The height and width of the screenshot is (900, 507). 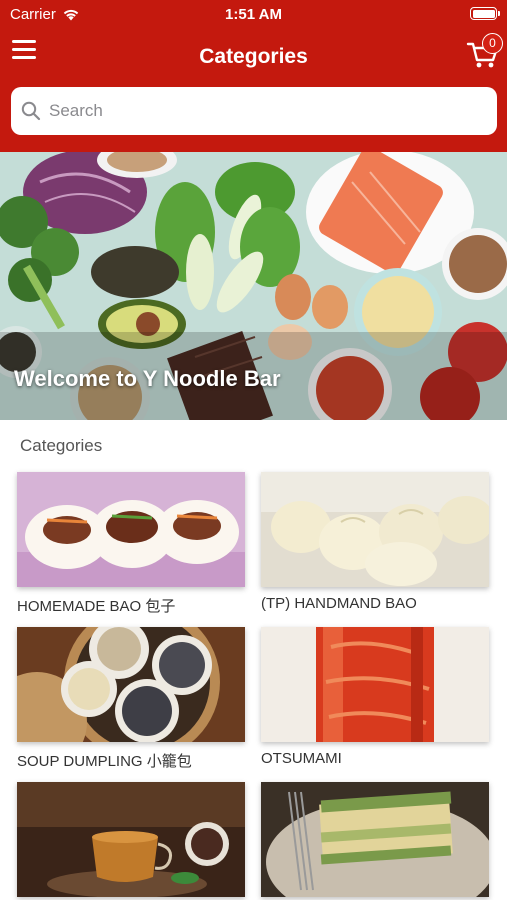 I want to click on category-label: (TP) HANDMAND BAO, so click(x=339, y=603).